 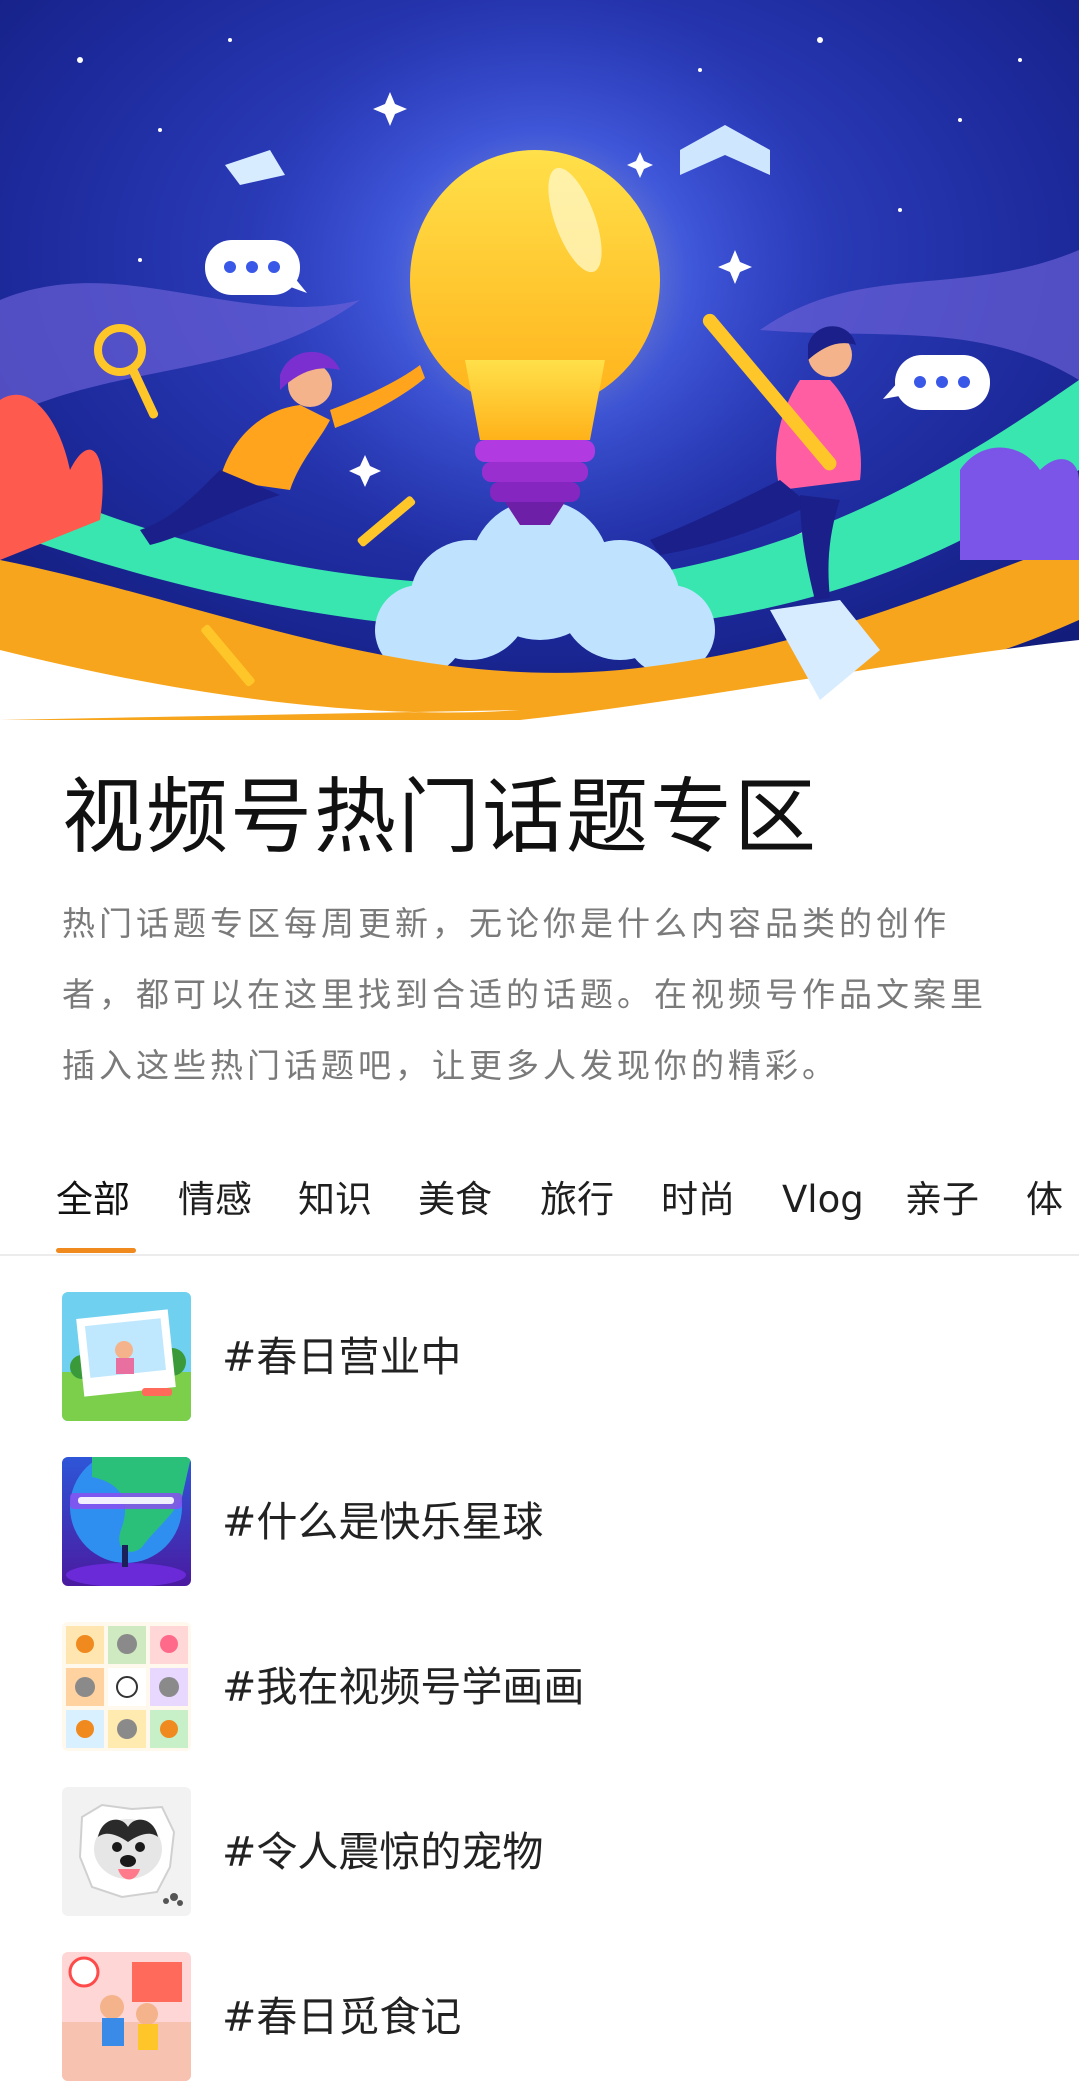 I want to click on tab-fashion: 时尚, so click(x=698, y=1200).